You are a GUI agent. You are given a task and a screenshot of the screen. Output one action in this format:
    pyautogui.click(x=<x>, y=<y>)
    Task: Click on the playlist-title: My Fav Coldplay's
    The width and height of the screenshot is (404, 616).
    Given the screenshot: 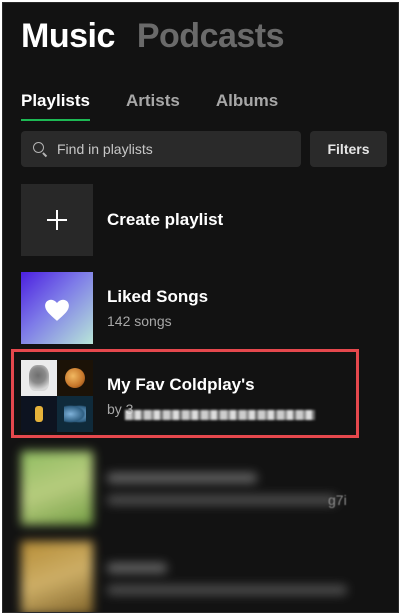 What is the action you would take?
    pyautogui.click(x=181, y=384)
    